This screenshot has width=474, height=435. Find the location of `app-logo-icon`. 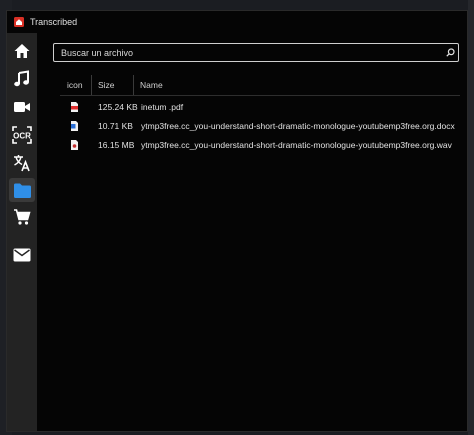

app-logo-icon is located at coordinates (19, 22).